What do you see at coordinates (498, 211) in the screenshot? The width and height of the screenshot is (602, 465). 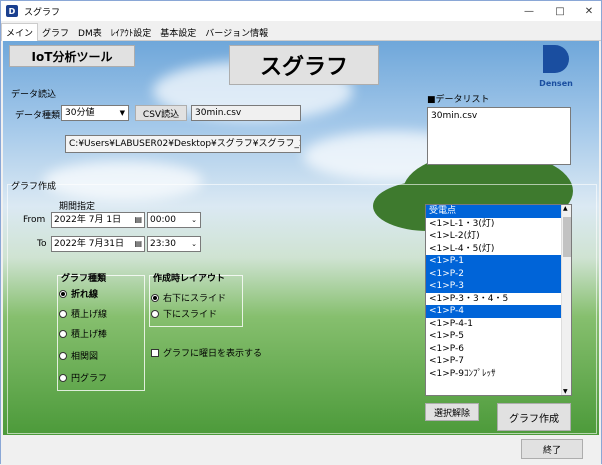 I see `series-list-item: 受電点` at bounding box center [498, 211].